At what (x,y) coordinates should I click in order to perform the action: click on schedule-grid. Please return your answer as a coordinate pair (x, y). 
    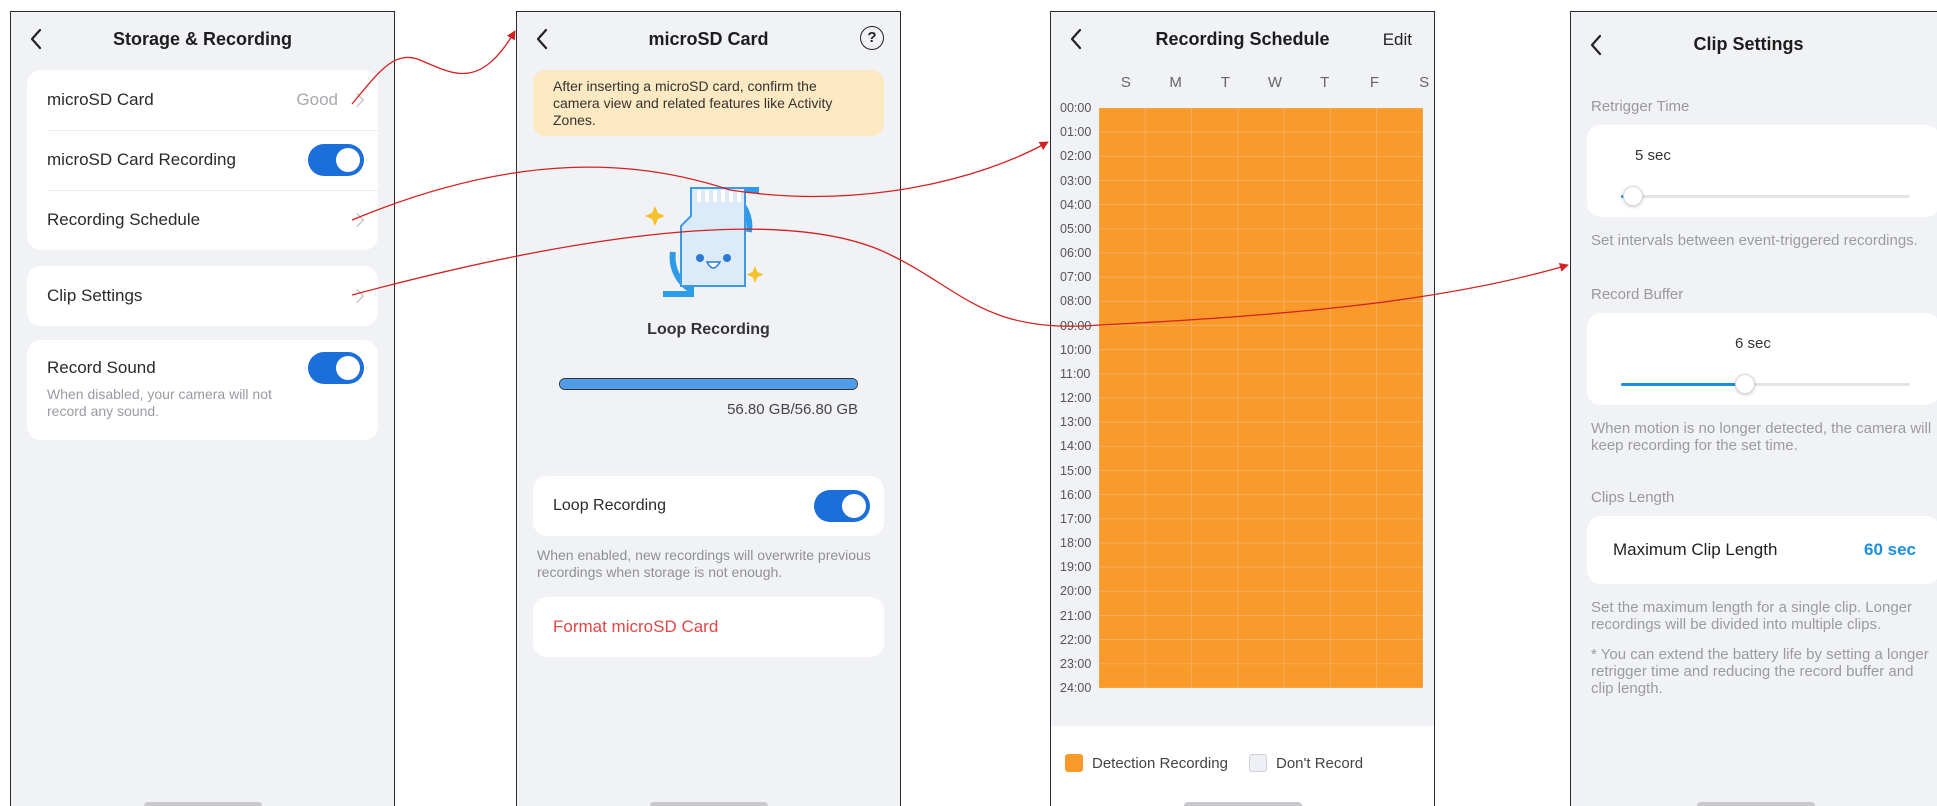
    Looking at the image, I should click on (1261, 398).